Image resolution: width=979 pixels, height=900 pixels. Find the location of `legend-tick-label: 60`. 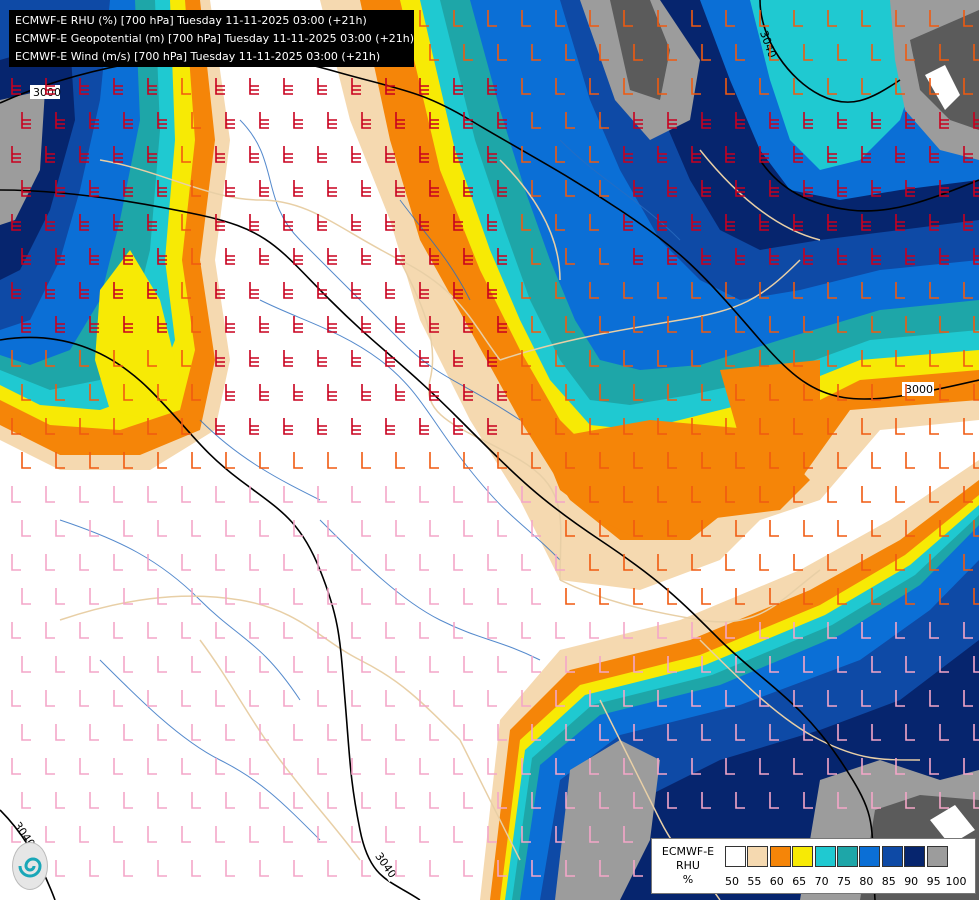

legend-tick-label: 60 is located at coordinates (776, 881).